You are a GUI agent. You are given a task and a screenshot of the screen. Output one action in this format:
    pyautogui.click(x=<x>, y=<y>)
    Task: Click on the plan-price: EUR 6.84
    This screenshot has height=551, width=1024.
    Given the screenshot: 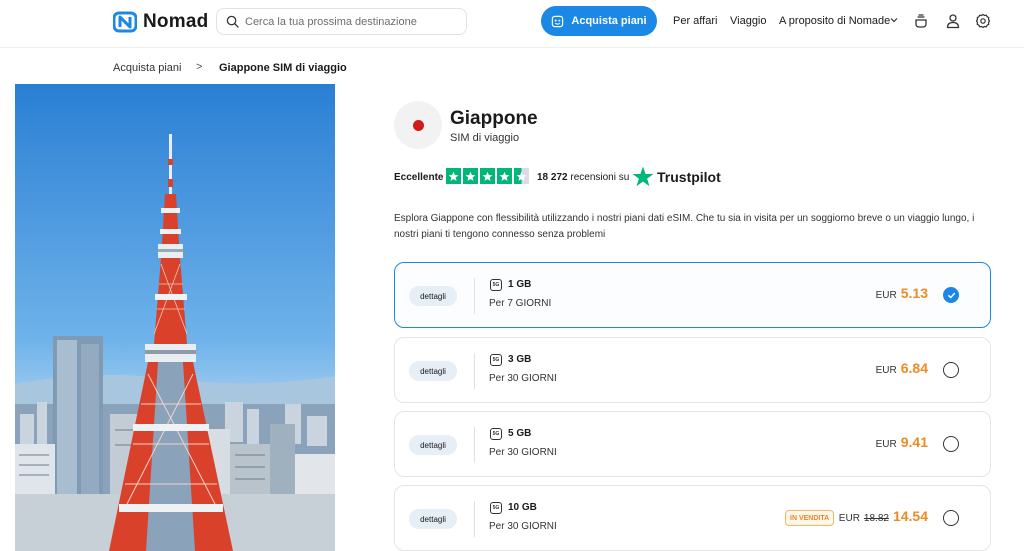 What is the action you would take?
    pyautogui.click(x=902, y=368)
    